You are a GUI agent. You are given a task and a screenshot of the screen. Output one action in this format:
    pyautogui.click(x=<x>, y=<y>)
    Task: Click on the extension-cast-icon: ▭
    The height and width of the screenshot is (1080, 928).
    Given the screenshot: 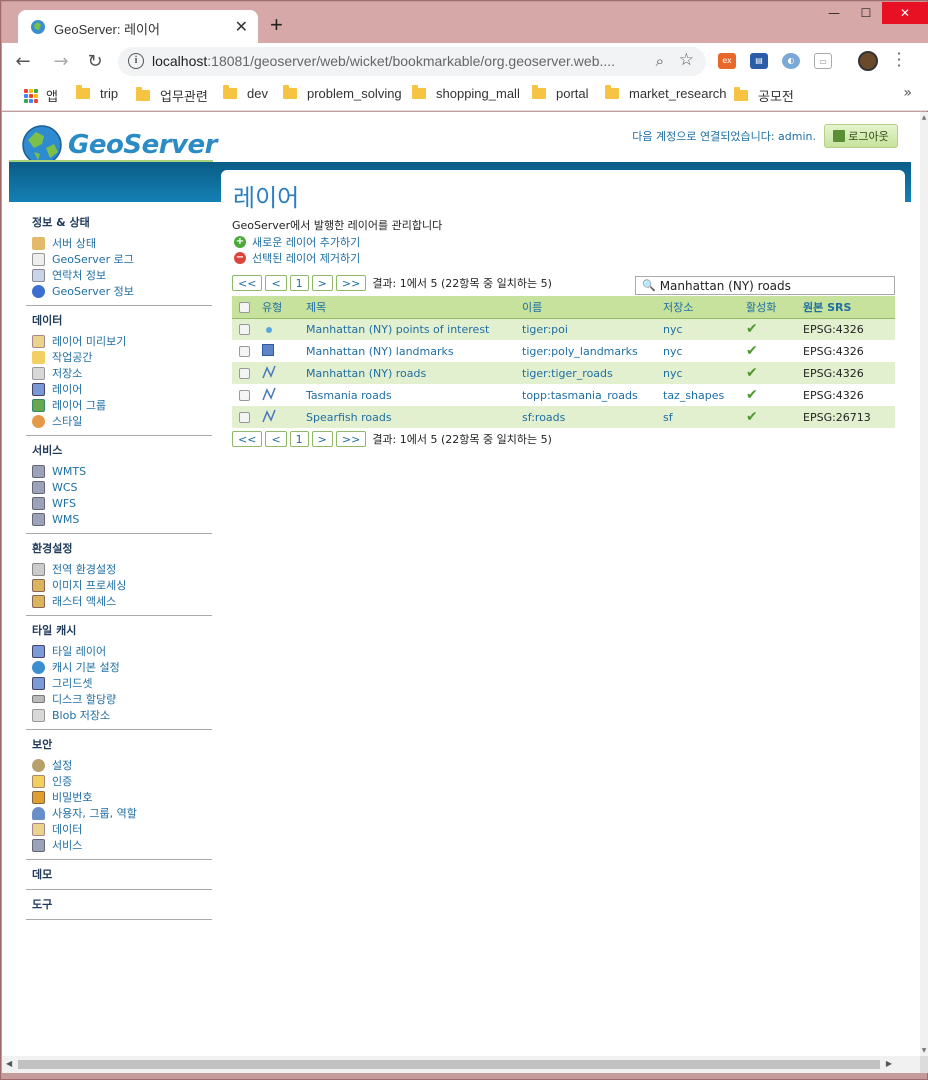 What is the action you would take?
    pyautogui.click(x=823, y=61)
    